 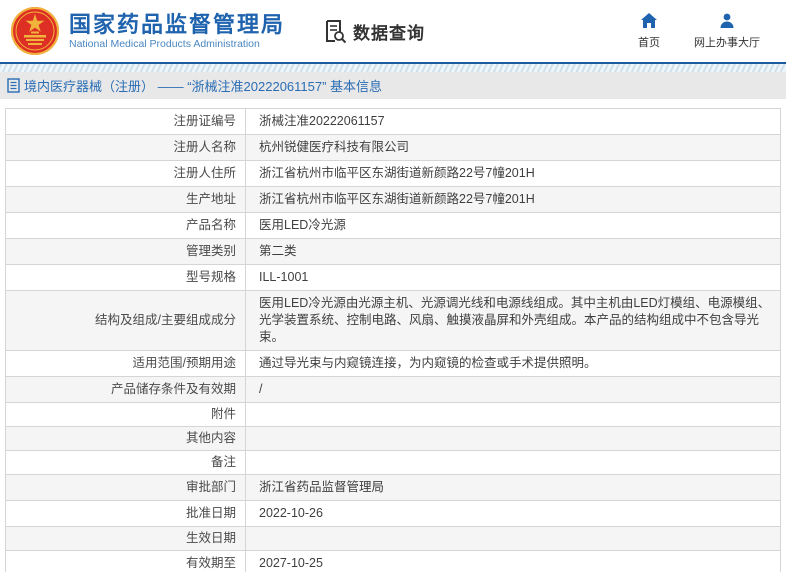 I want to click on table-row: 生产地址 浙江省杭州市临平区东湖街道新颜路22号7幢201H, so click(x=393, y=200).